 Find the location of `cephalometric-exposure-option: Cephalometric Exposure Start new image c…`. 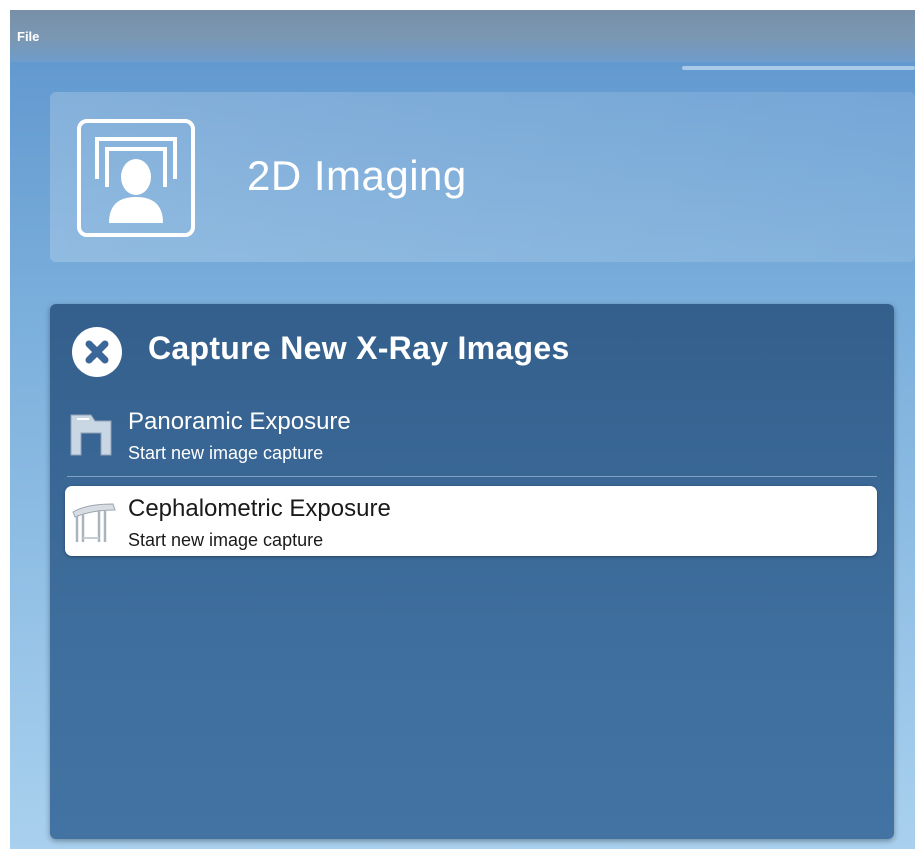

cephalometric-exposure-option: Cephalometric Exposure Start new image c… is located at coordinates (471, 521).